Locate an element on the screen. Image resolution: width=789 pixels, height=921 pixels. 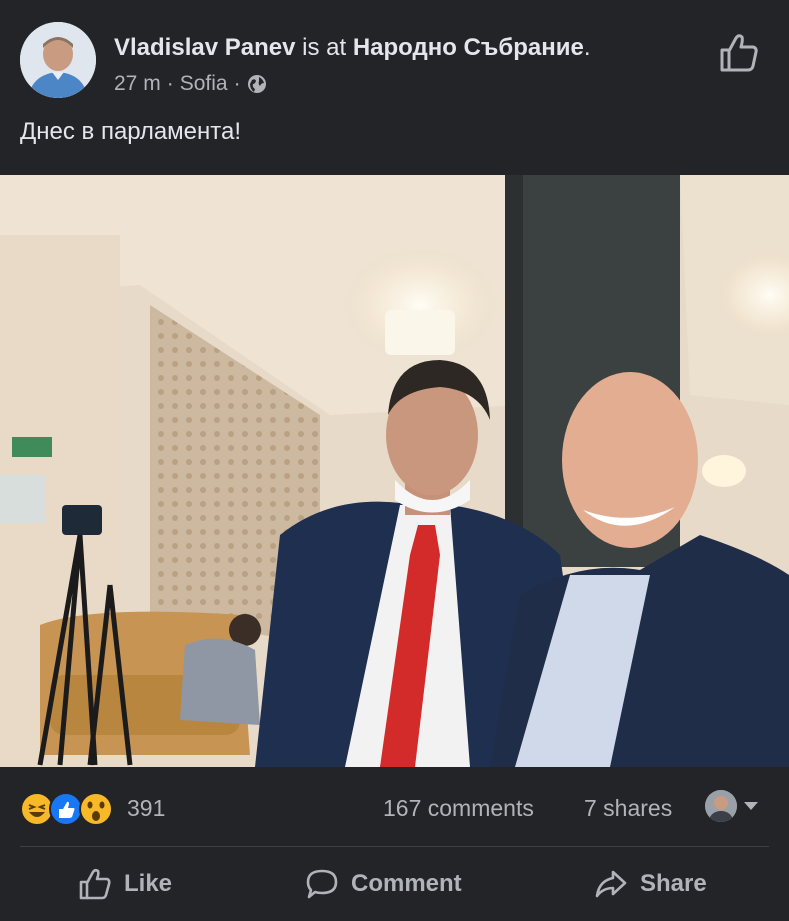
reacting-as-avatar is located at coordinates (721, 806).